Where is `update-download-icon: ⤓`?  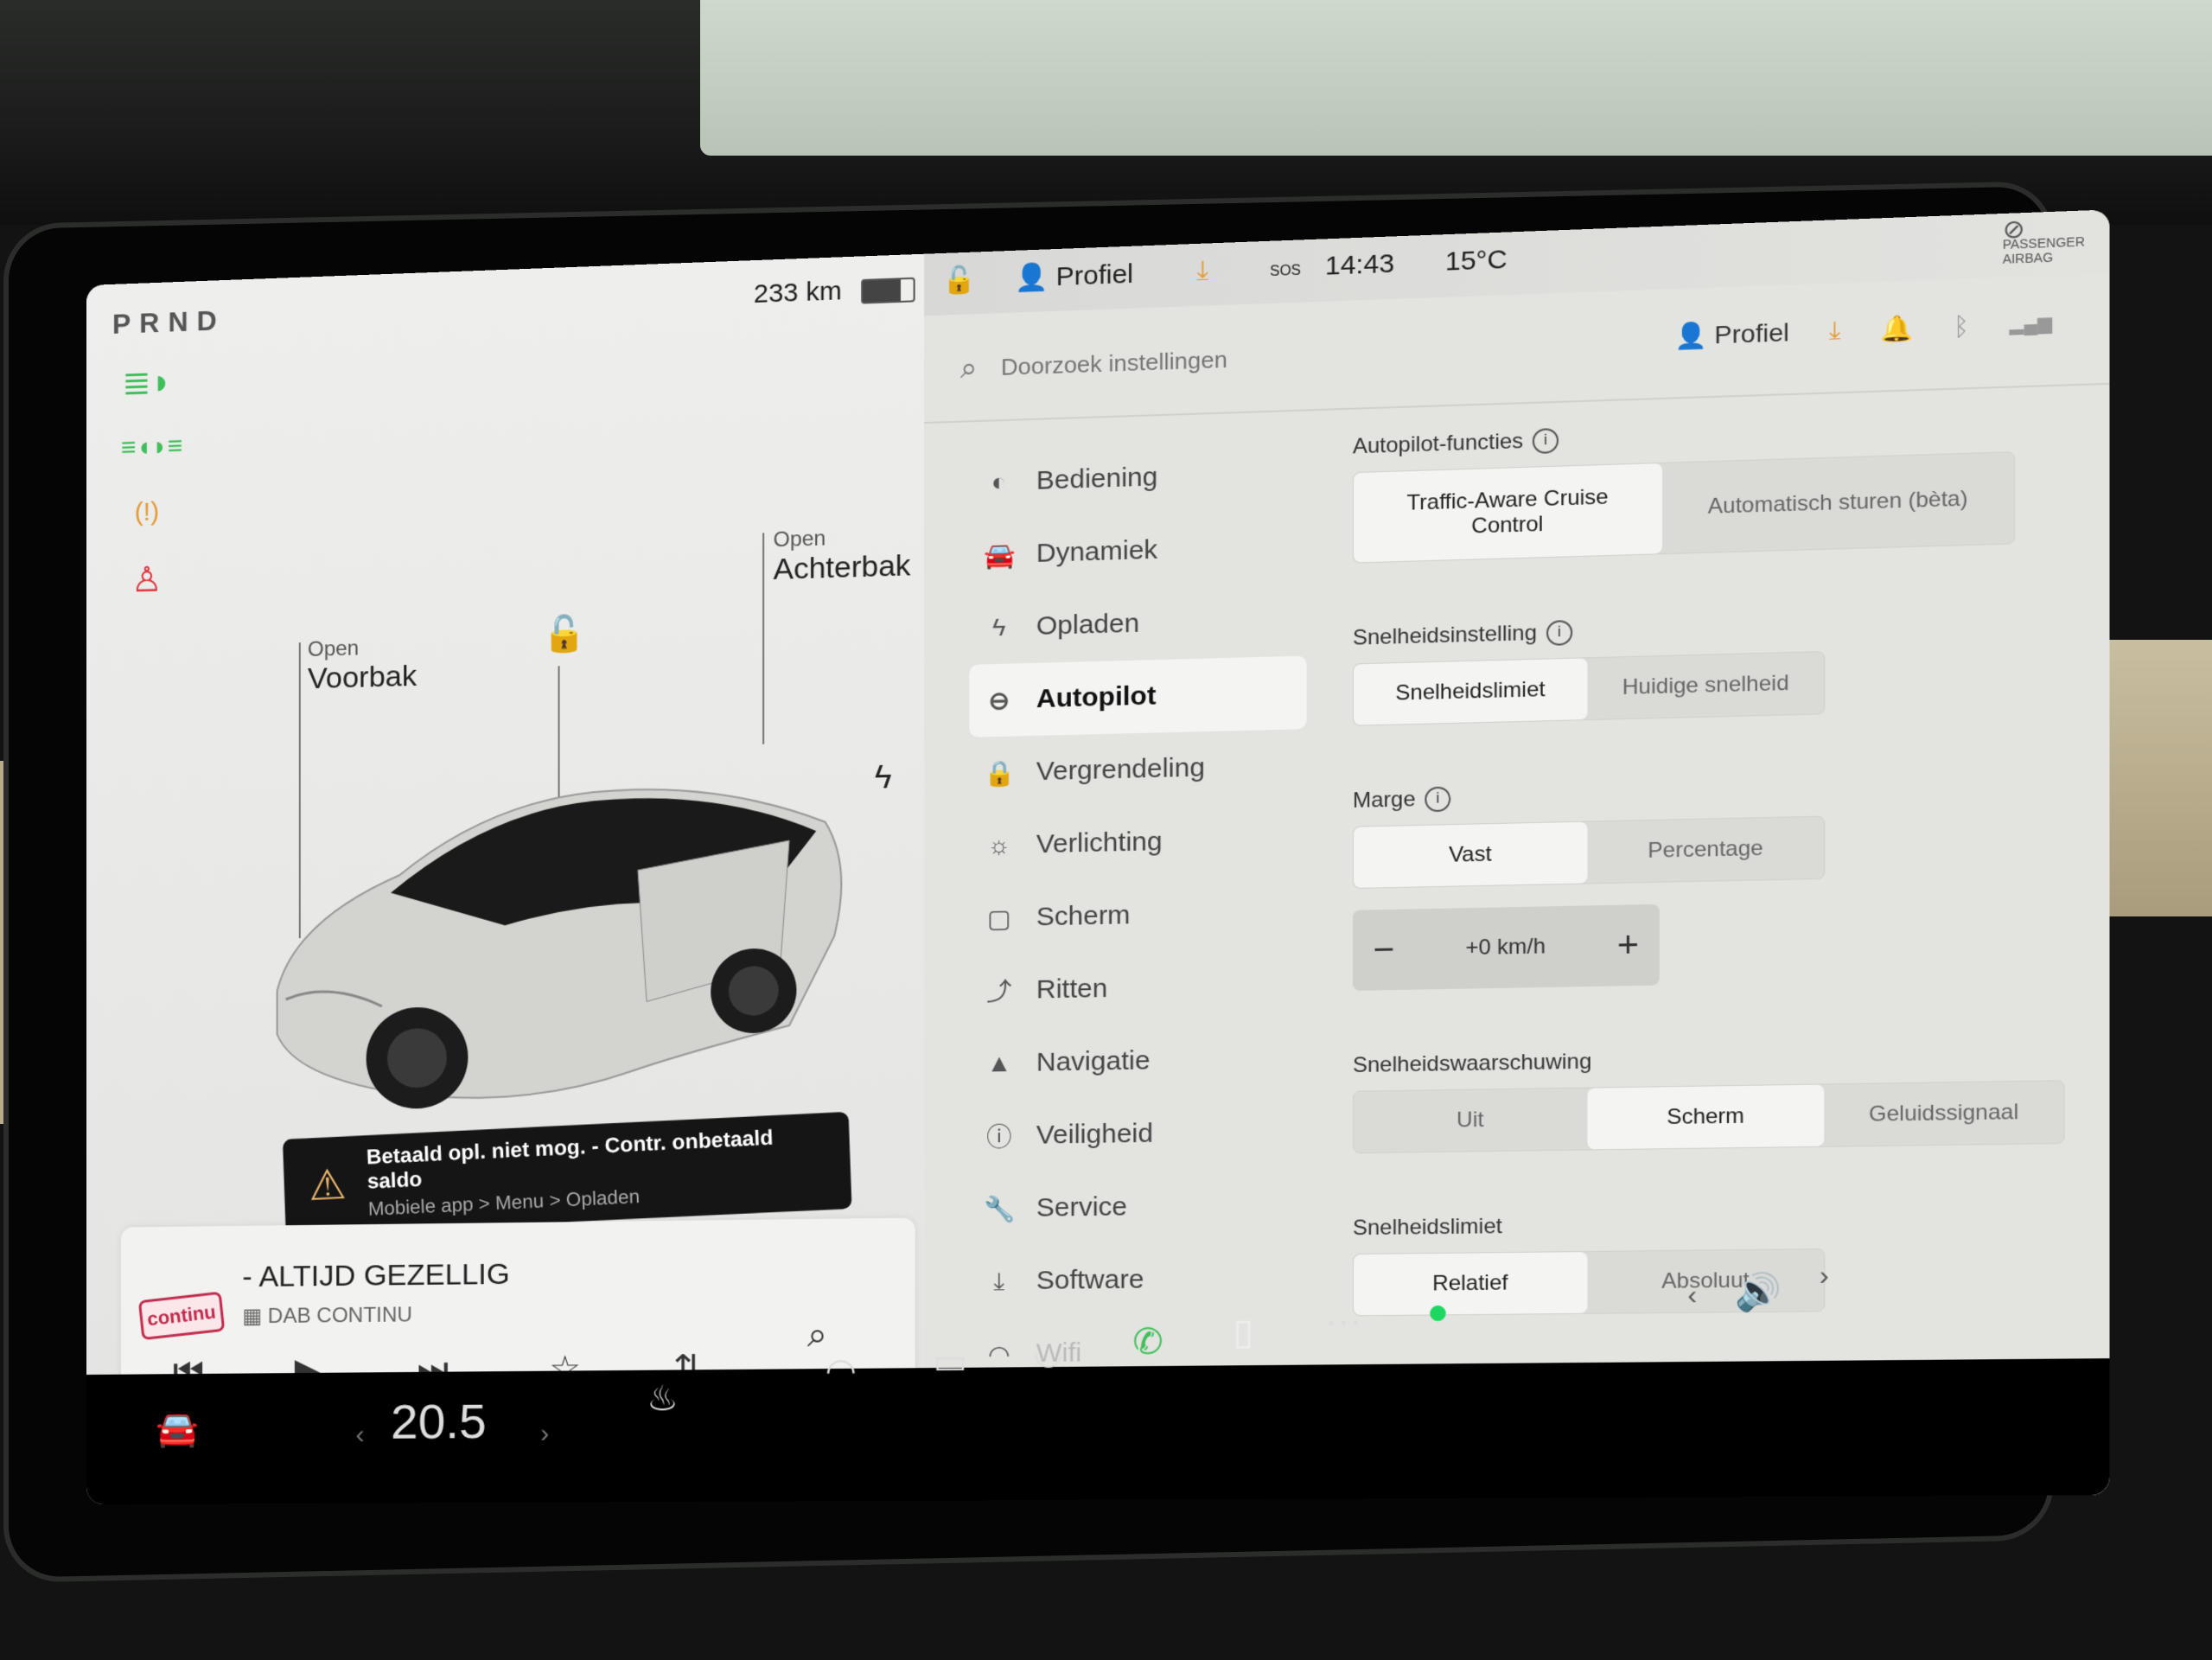
update-download-icon: ⤓ is located at coordinates (1202, 271).